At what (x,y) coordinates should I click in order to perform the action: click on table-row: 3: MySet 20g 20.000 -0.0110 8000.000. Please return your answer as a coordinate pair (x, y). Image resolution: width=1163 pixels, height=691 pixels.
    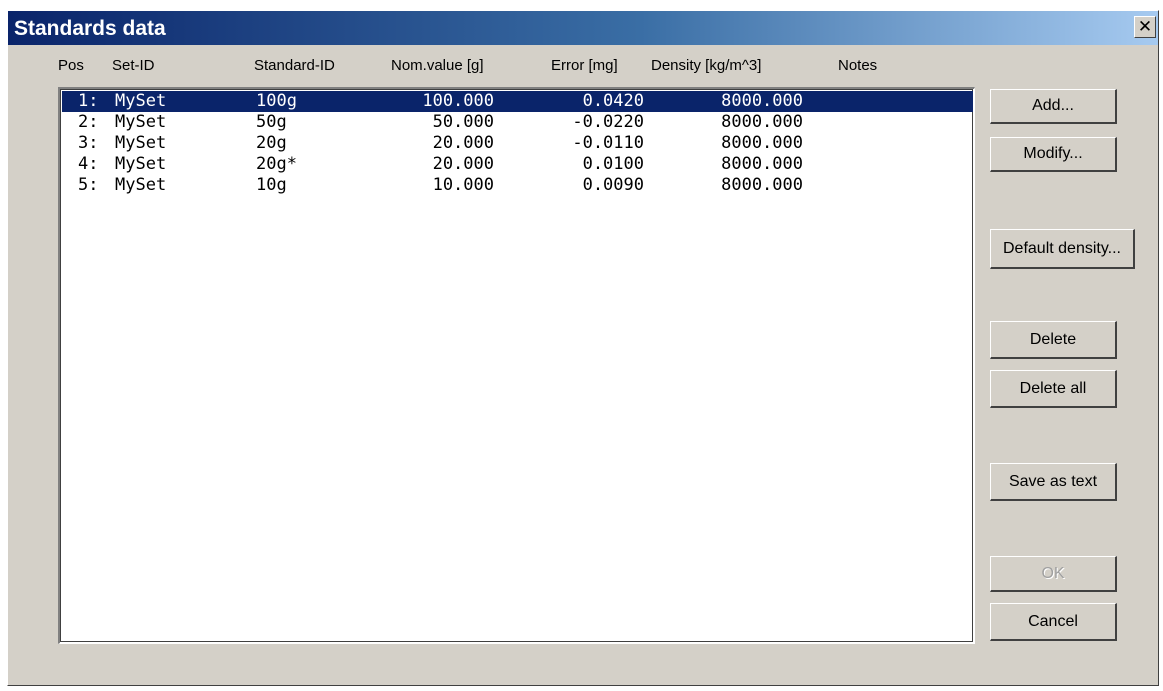
    Looking at the image, I should click on (517, 143).